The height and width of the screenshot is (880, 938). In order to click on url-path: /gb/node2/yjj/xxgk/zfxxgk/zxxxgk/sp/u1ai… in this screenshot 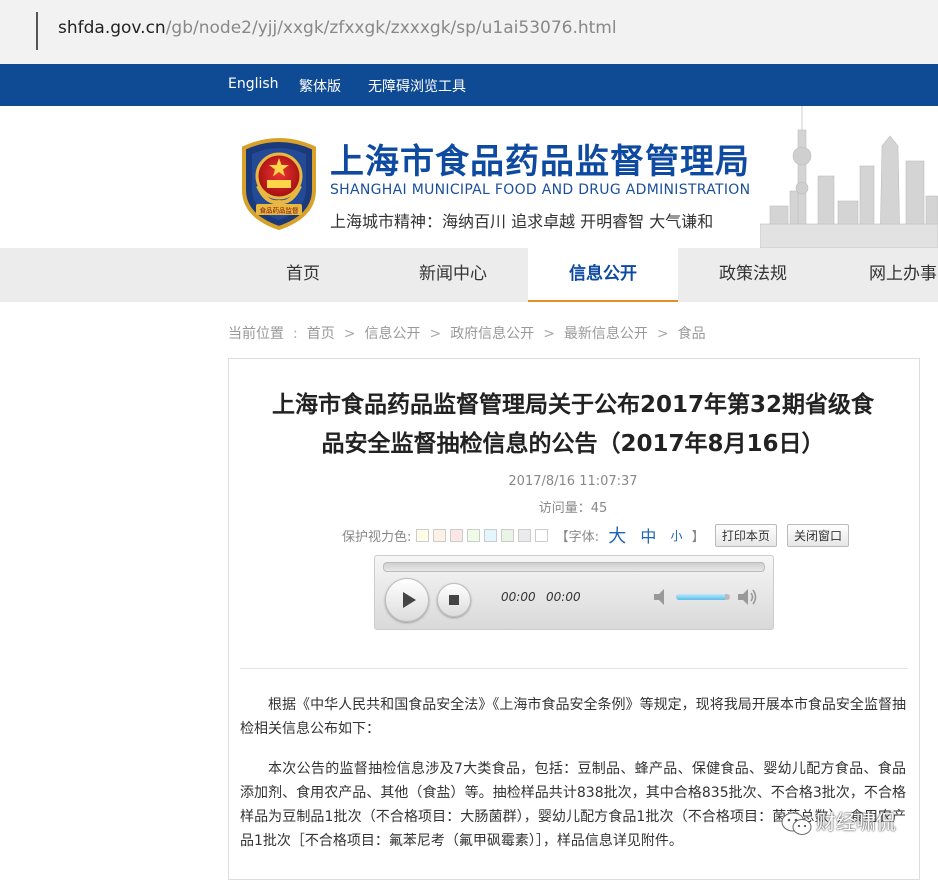, I will do `click(391, 28)`.